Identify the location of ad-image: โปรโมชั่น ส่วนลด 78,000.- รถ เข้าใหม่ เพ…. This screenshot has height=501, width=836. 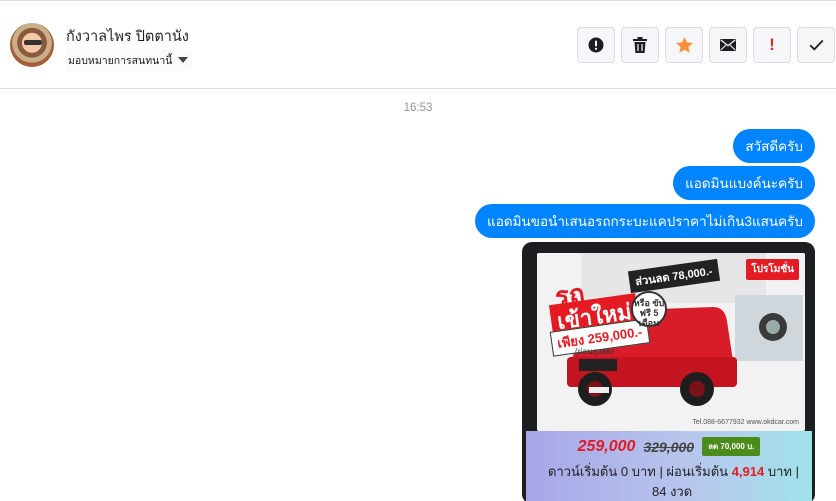
(671, 342).